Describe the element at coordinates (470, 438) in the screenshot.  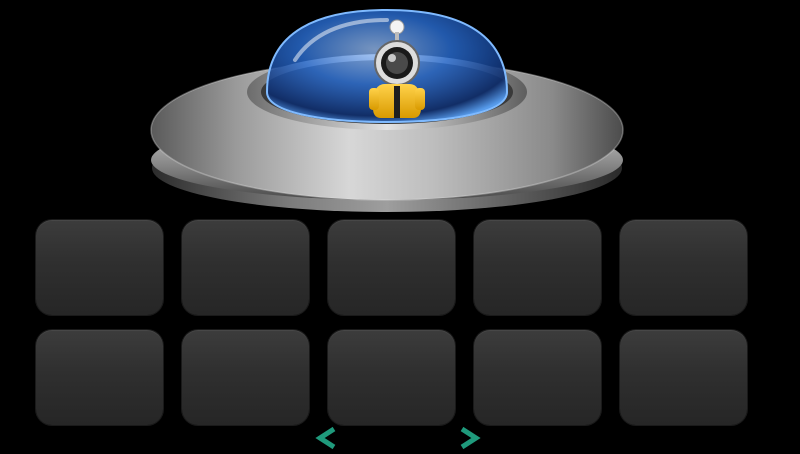
I see `chevron-right-icon` at that location.